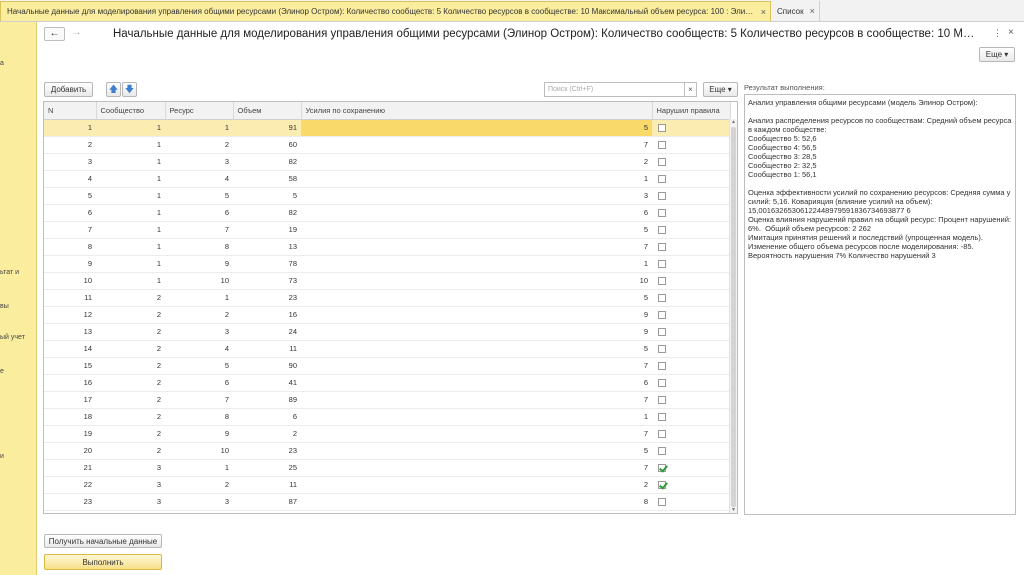  I want to click on table-row: 18 2 8 6 1, so click(387, 417).